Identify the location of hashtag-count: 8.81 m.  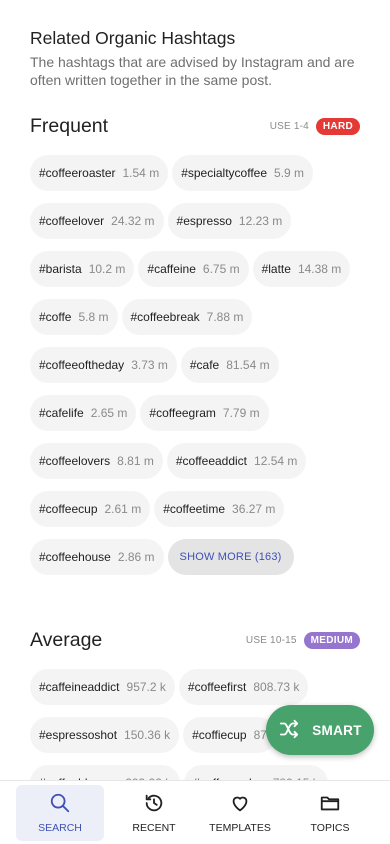
(135, 461).